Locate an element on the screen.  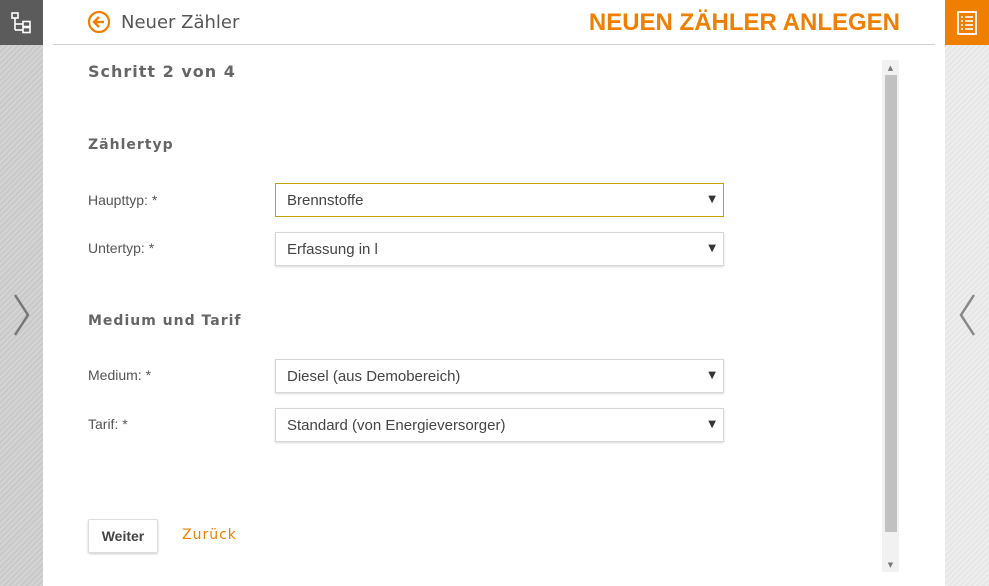
section-title-meter-type: Zählertyp is located at coordinates (131, 145).